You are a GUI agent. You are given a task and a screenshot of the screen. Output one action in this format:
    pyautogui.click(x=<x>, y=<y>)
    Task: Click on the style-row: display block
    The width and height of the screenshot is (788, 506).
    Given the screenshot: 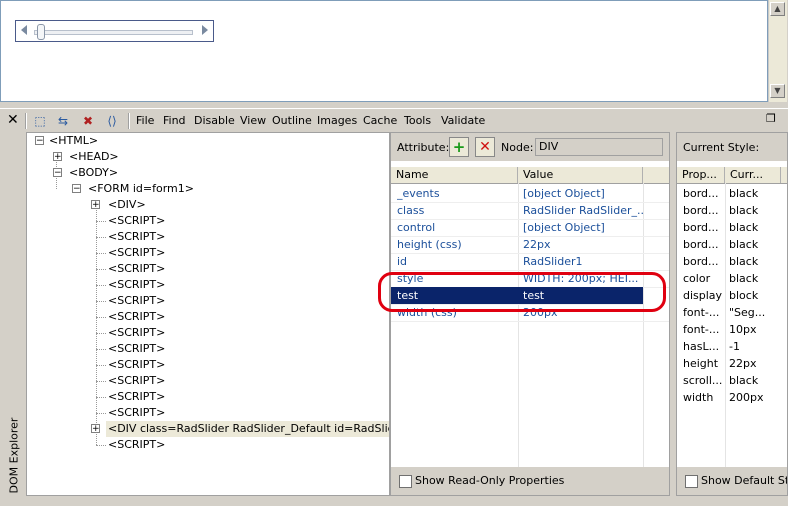 What is the action you would take?
    pyautogui.click(x=732, y=295)
    